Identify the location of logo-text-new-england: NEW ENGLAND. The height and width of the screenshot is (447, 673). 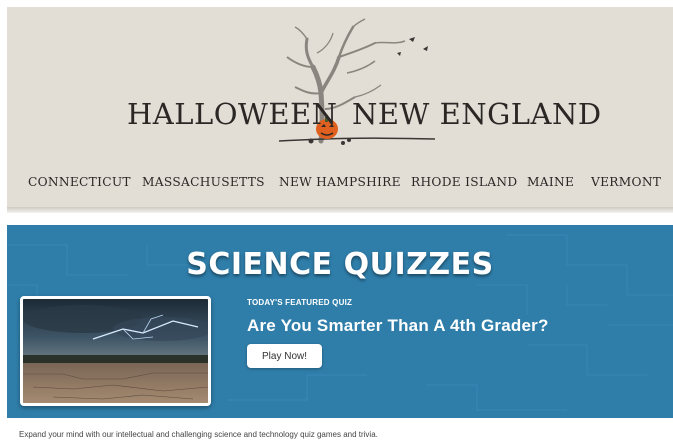
(477, 114).